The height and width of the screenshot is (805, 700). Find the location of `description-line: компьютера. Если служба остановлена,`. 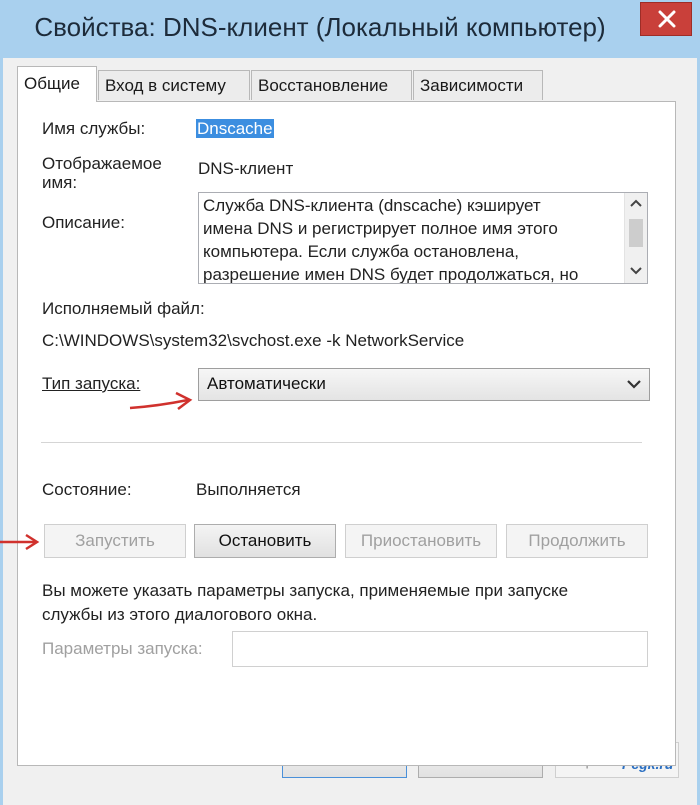

description-line: компьютера. Если служба остановлена, is located at coordinates (361, 251).